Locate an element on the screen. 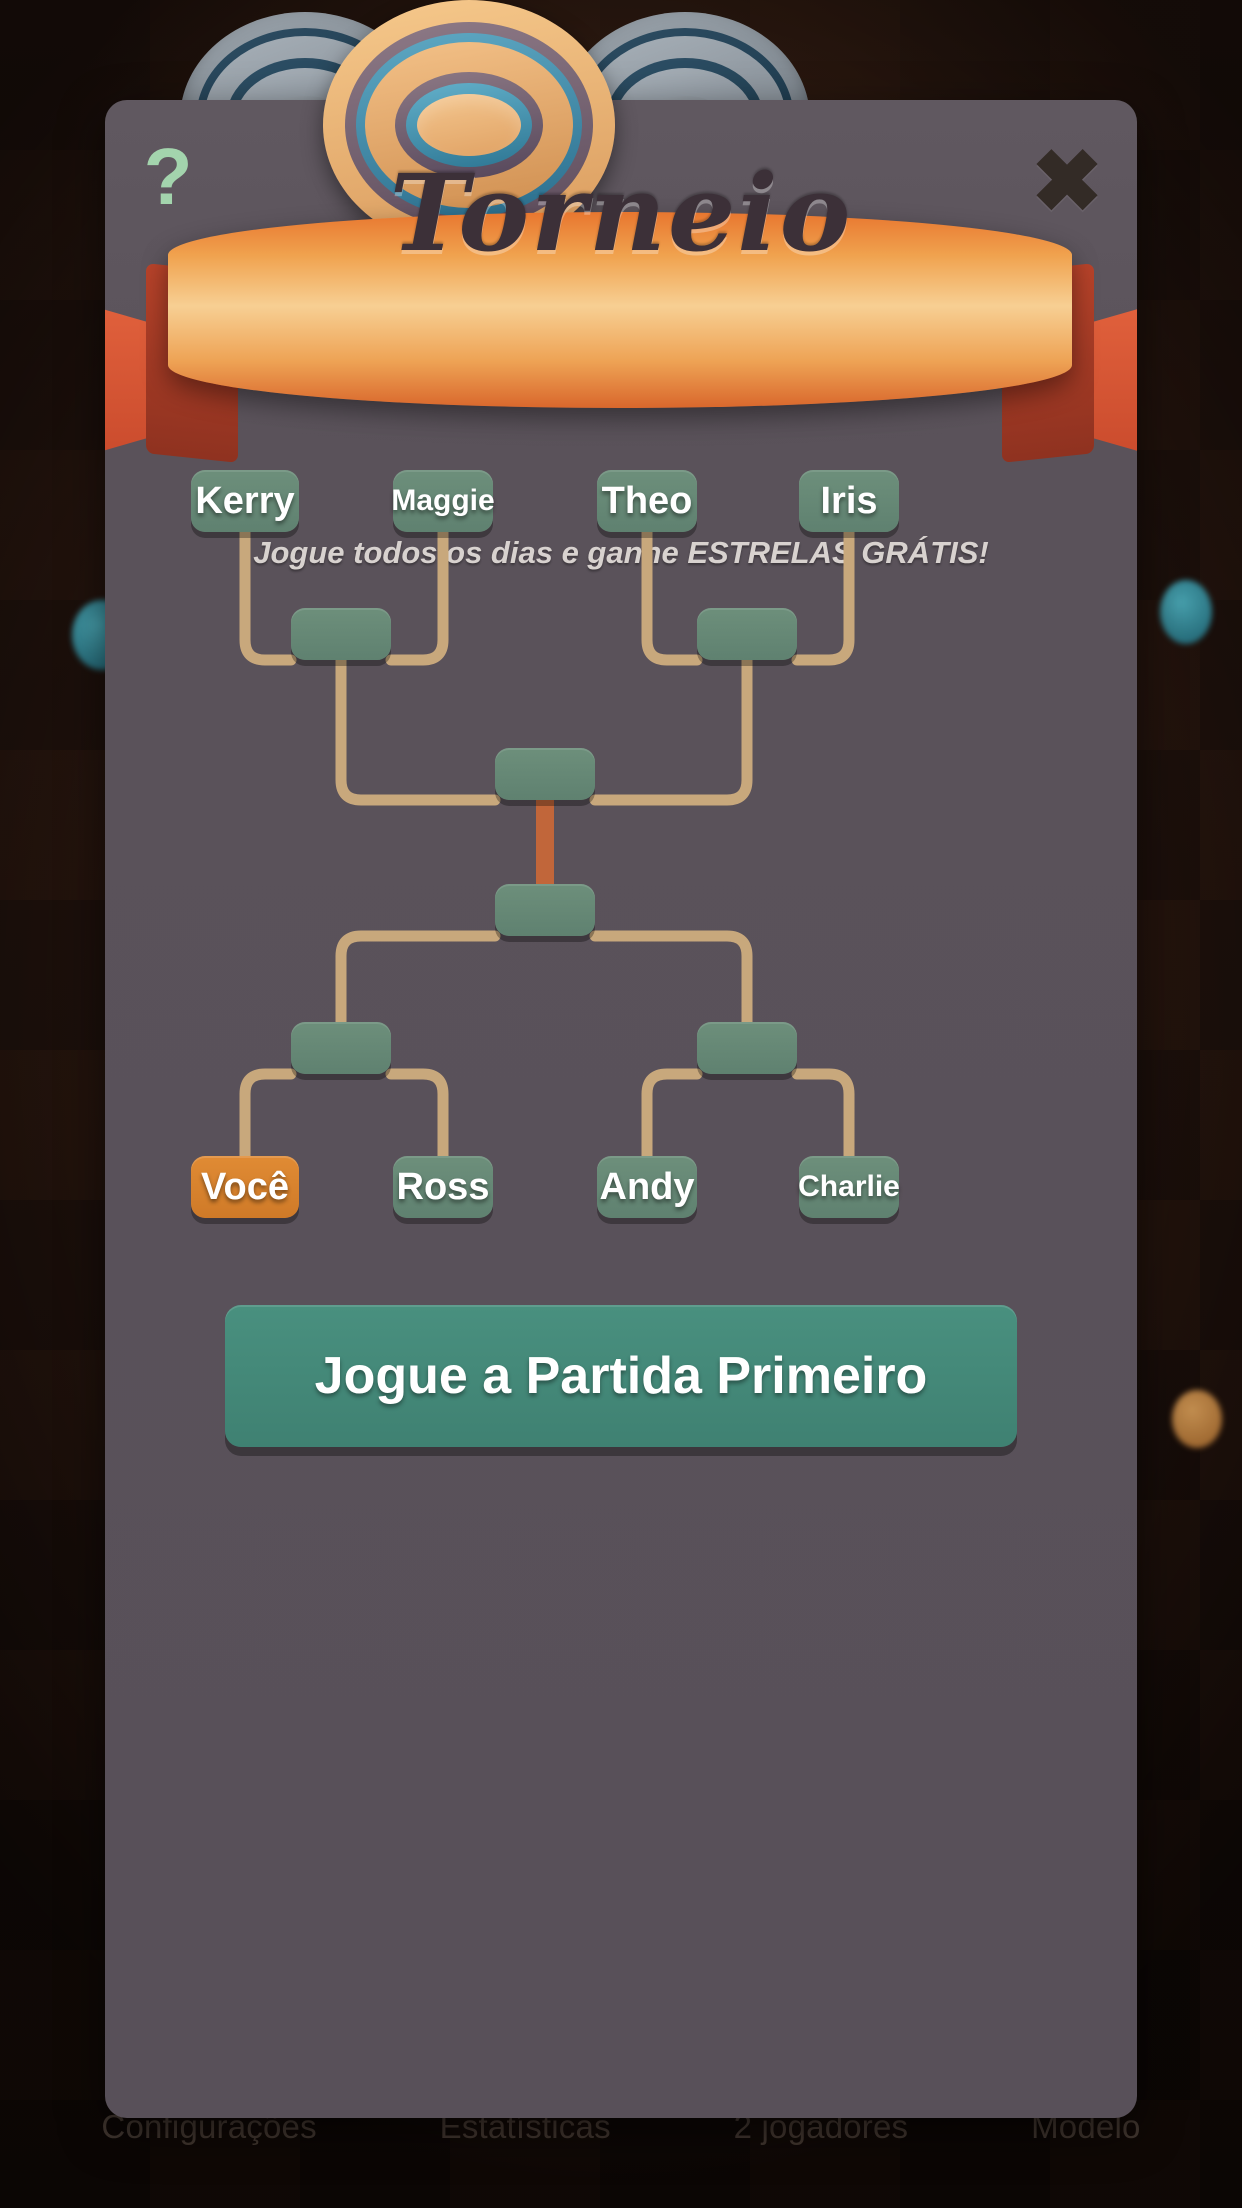 The height and width of the screenshot is (2208, 1242). play-match-first-button: Jogue a Partida Primeiro is located at coordinates (621, 1376).